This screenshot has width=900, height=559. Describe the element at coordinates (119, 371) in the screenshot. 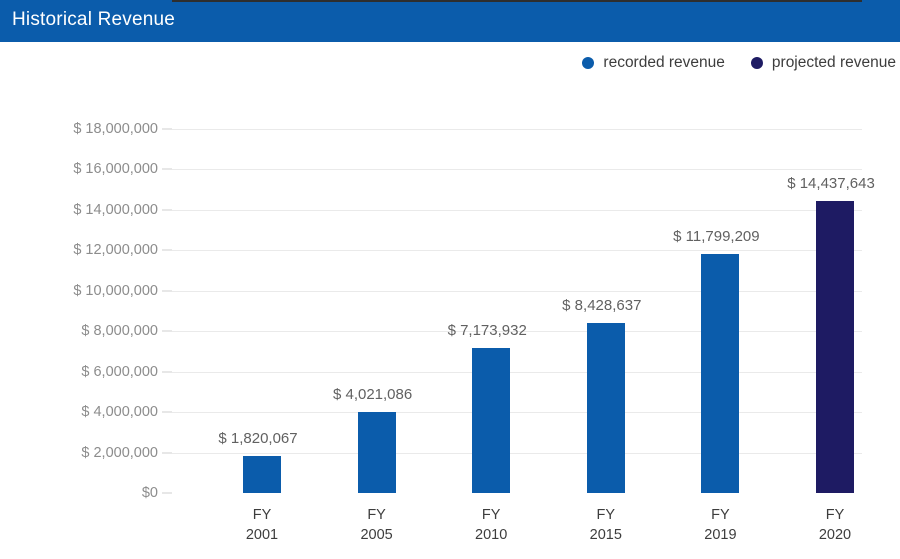

I see `y-axis-tick-label: $ 6,000,000` at that location.